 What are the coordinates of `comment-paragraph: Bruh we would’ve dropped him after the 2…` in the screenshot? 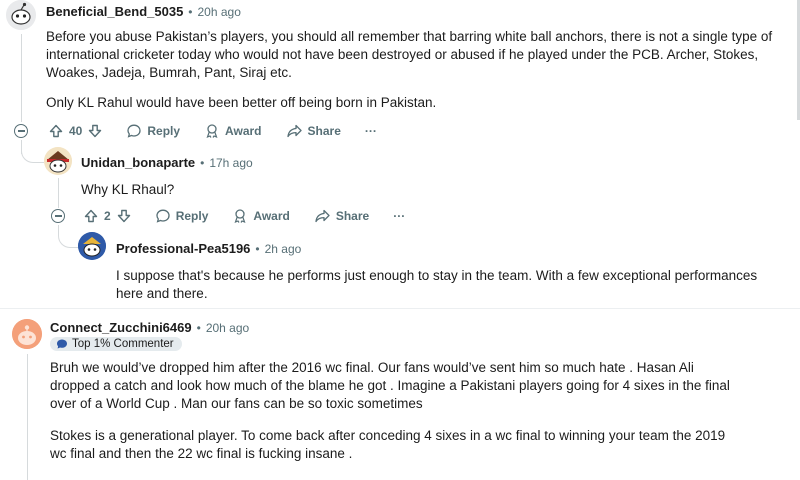 It's located at (390, 385).